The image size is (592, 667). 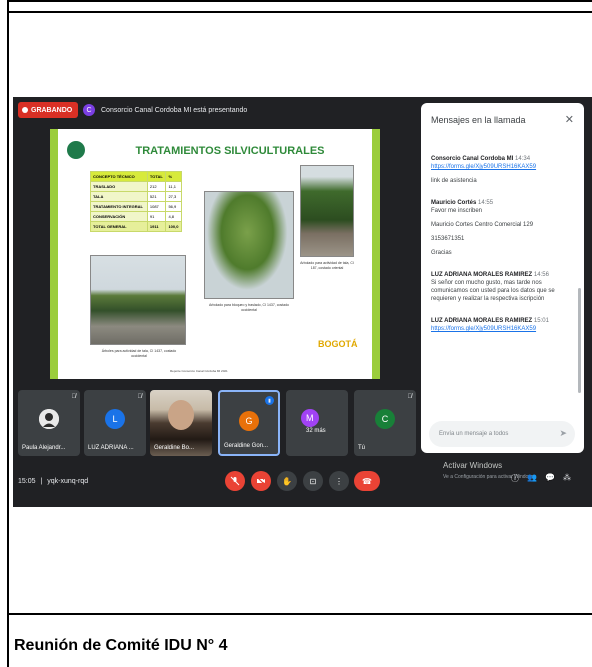 I want to click on info-icon: ⓘ, so click(x=515, y=478).